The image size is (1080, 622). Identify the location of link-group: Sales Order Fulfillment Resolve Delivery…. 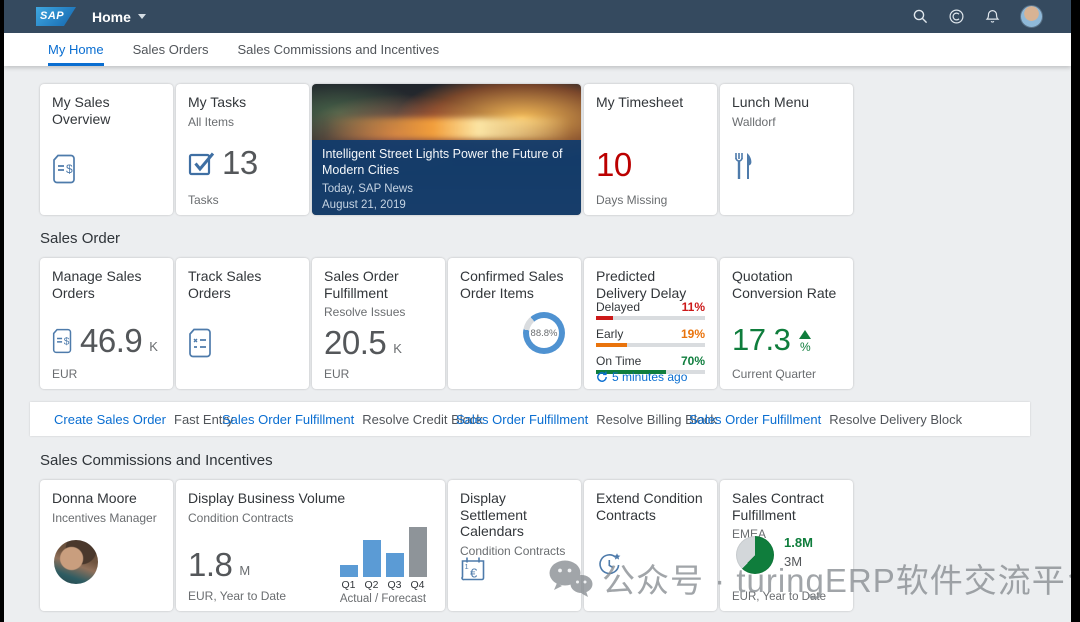
(825, 419).